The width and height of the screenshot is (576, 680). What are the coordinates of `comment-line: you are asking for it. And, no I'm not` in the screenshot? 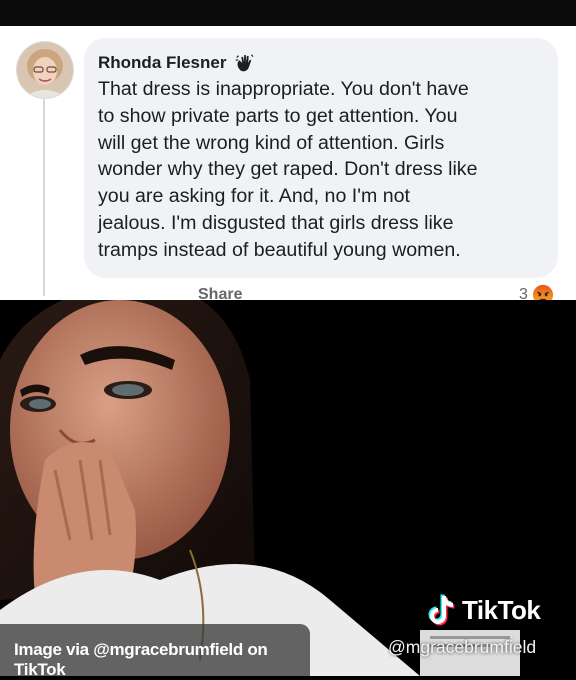 It's located at (254, 196).